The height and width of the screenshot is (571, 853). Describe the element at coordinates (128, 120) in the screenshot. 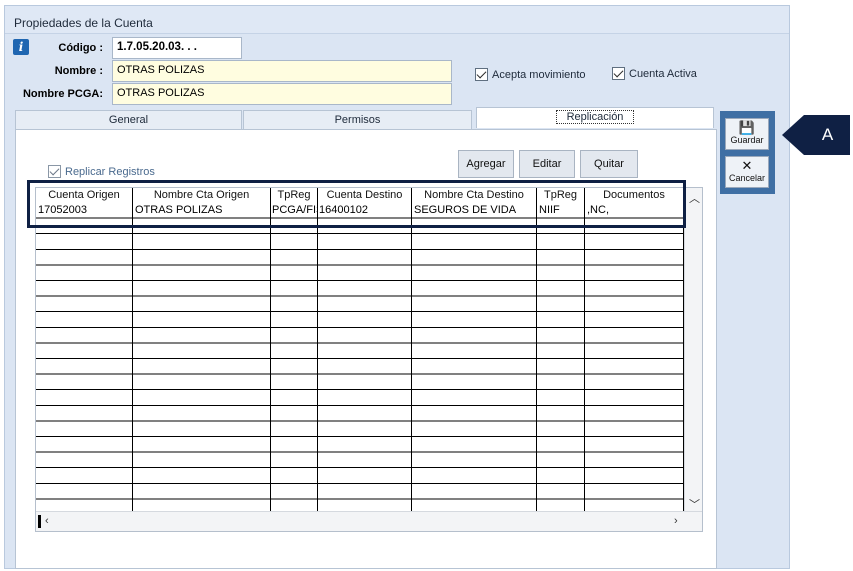

I see `tab-general: General` at that location.